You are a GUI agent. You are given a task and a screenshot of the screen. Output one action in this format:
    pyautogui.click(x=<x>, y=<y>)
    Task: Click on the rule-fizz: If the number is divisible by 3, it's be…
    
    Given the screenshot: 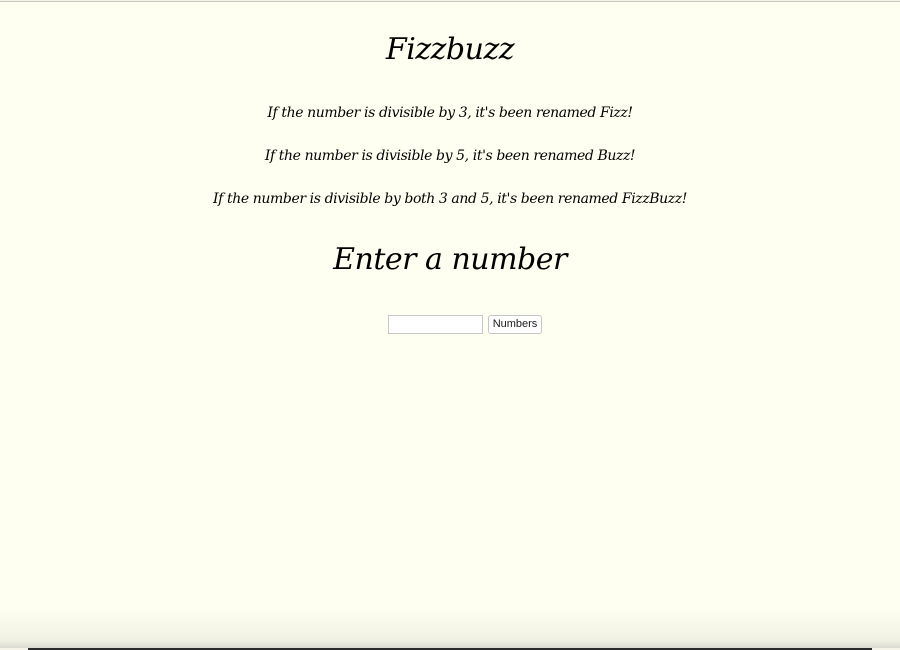 What is the action you would take?
    pyautogui.click(x=450, y=113)
    